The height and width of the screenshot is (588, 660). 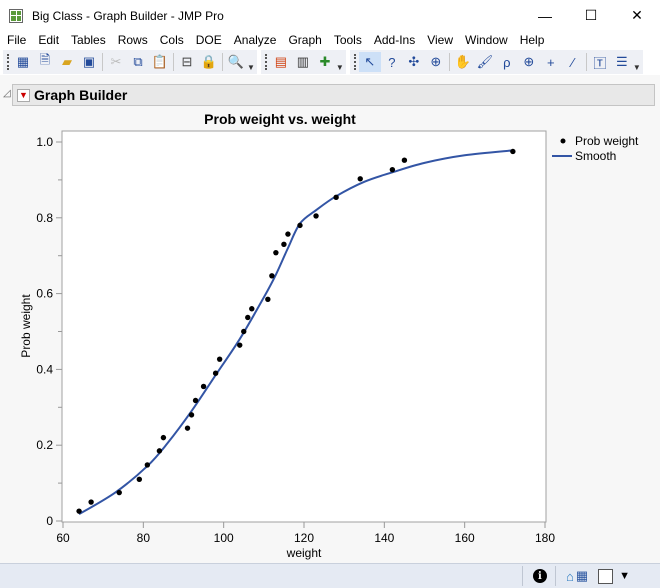 I want to click on menu-rows: Rows, so click(x=133, y=40).